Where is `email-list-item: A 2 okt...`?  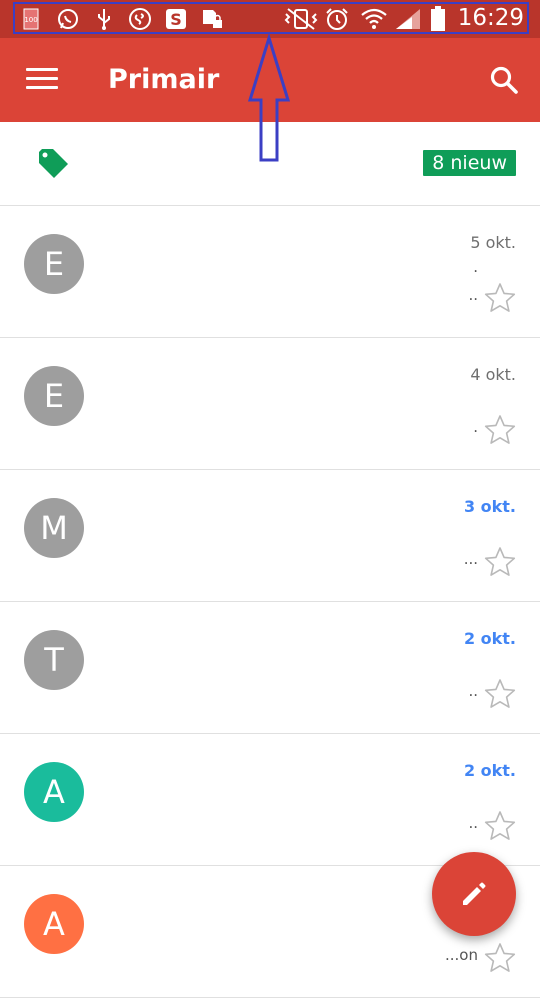
email-list-item: A 2 okt... is located at coordinates (270, 800).